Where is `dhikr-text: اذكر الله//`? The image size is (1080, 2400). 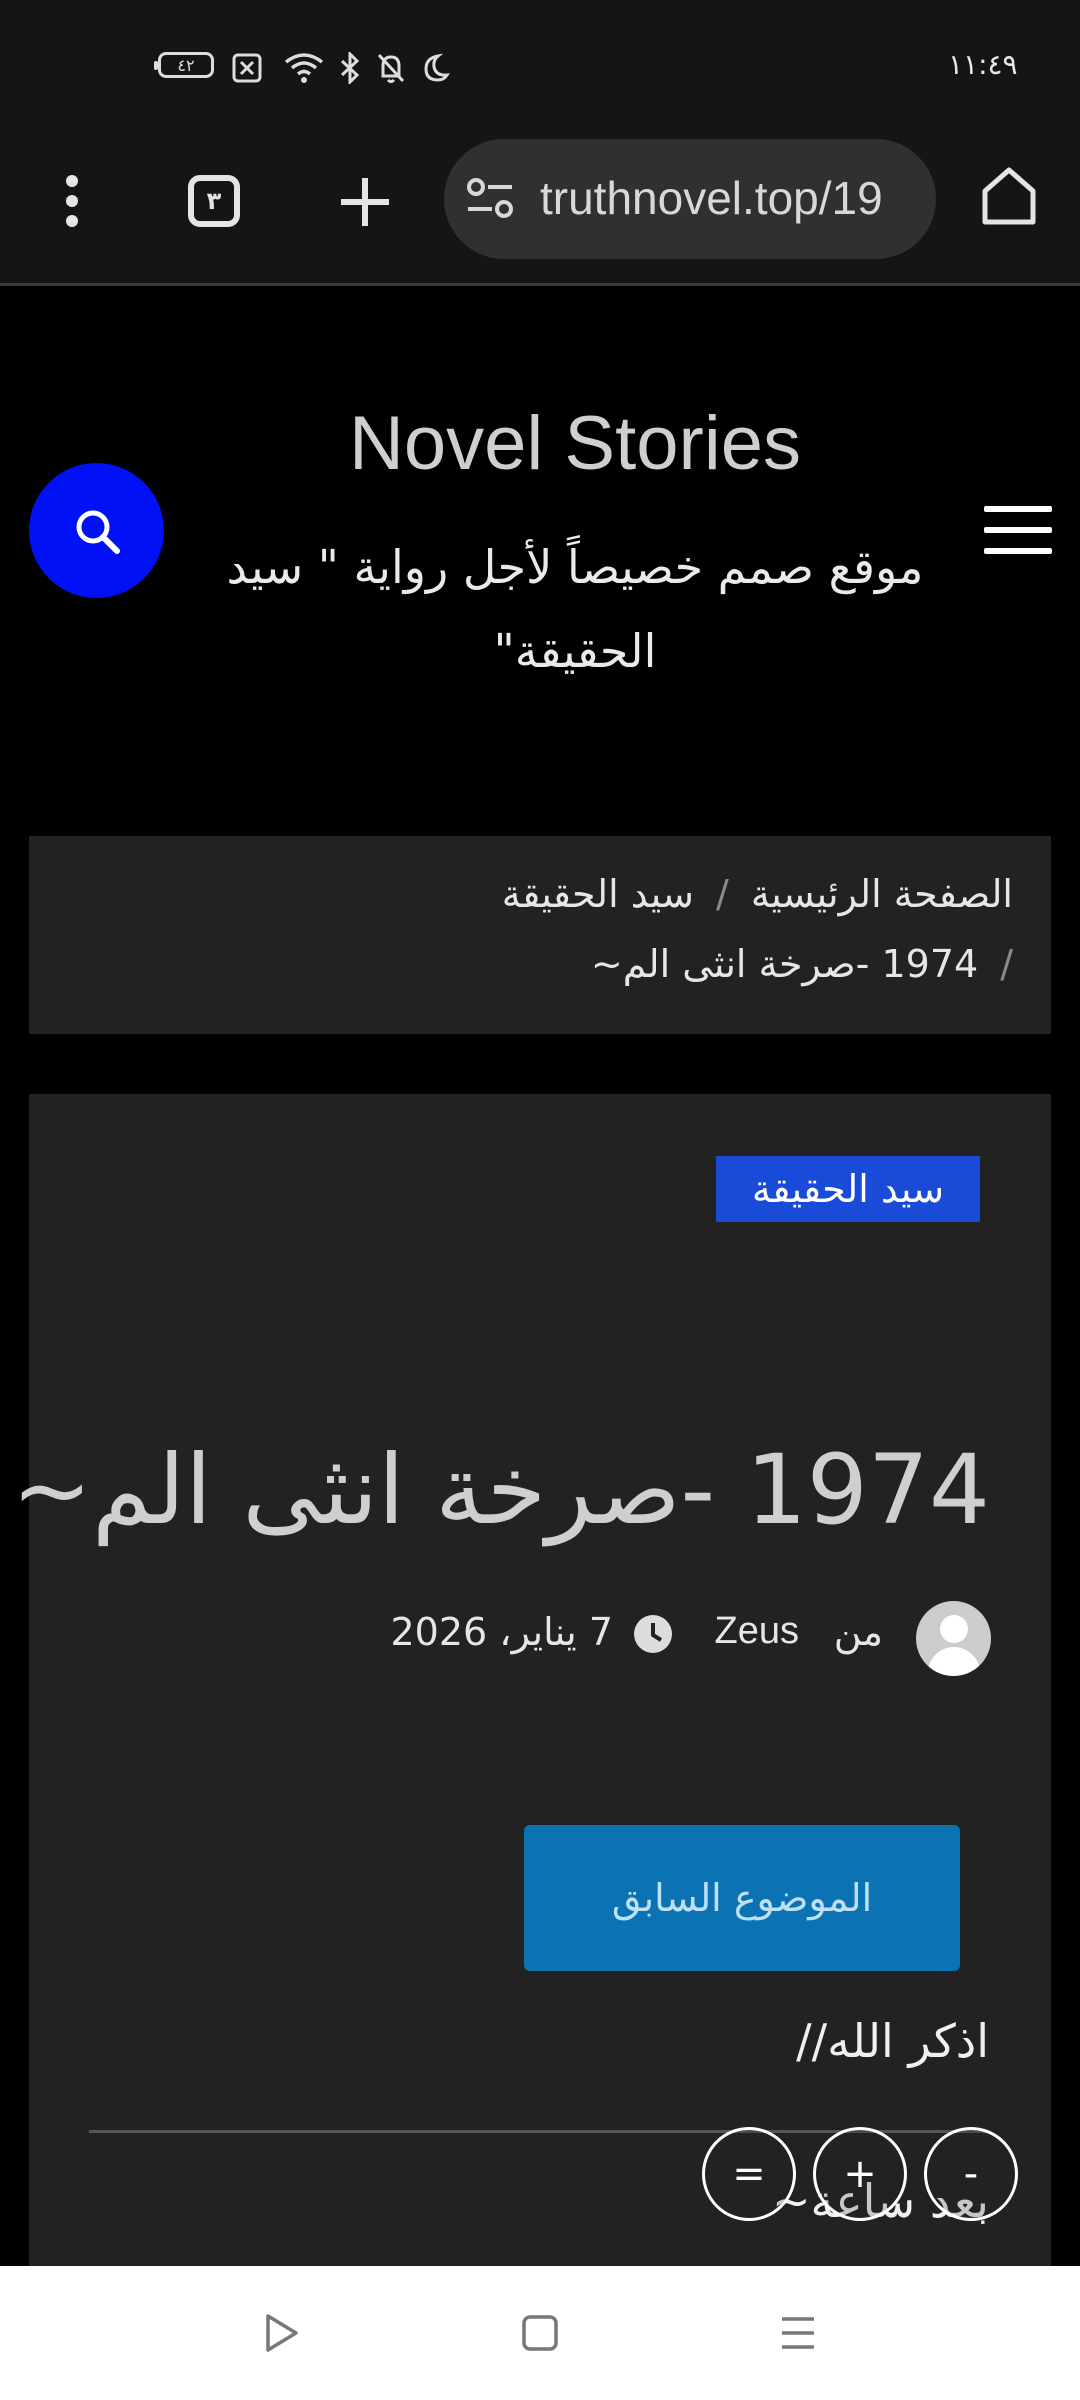 dhikr-text: اذكر الله// is located at coordinates (892, 2041).